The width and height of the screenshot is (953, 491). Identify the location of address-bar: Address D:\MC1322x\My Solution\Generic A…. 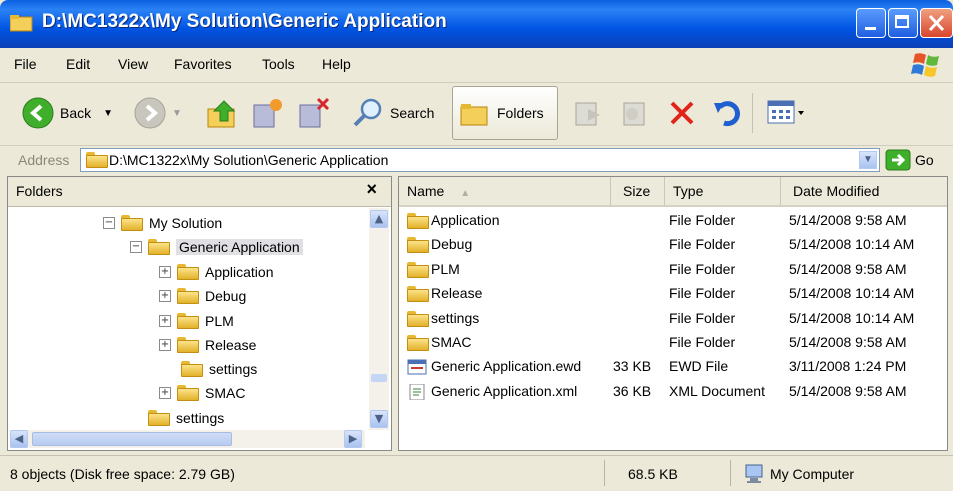
(476, 160).